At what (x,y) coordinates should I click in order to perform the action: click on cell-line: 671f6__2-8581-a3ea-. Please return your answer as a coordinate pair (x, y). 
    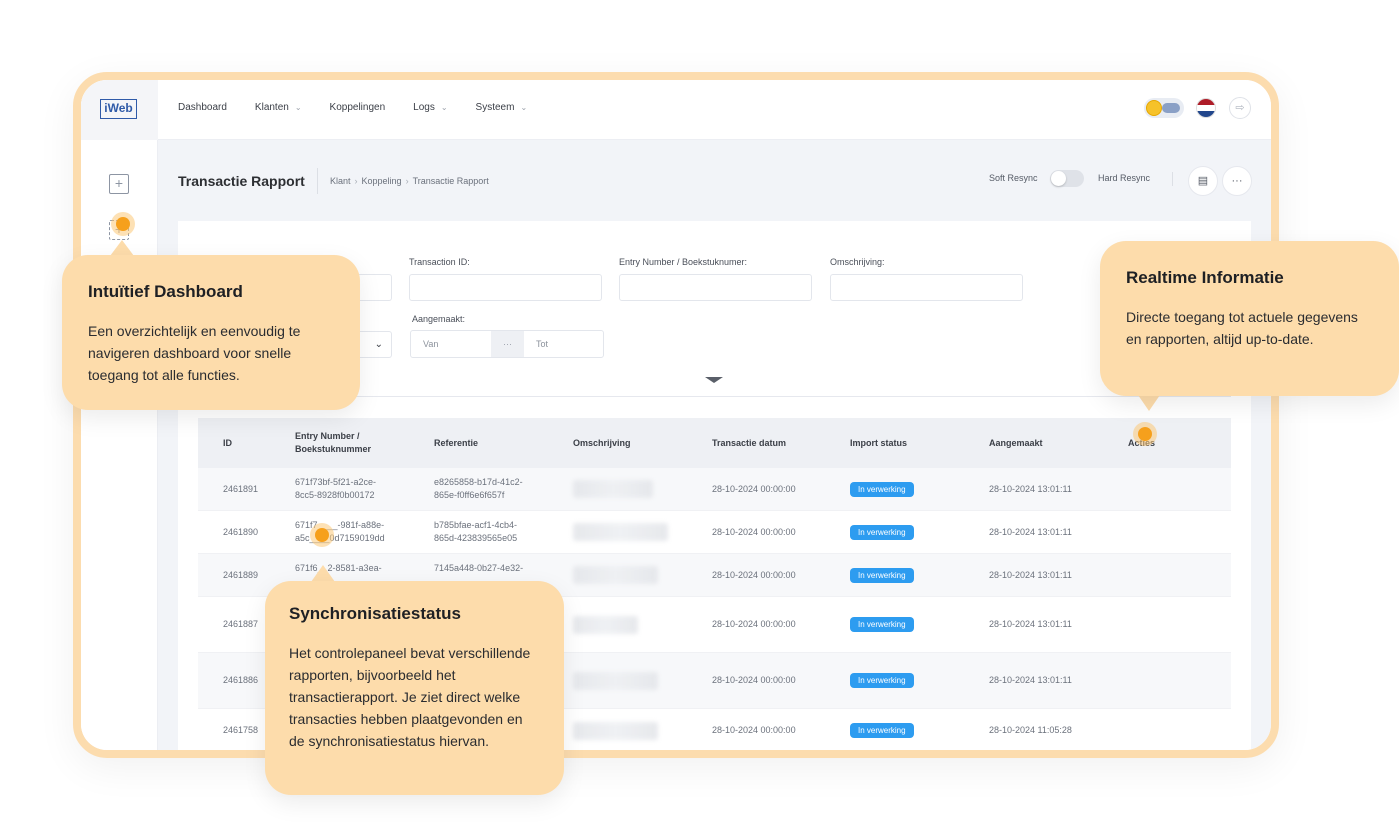
    Looking at the image, I should click on (338, 568).